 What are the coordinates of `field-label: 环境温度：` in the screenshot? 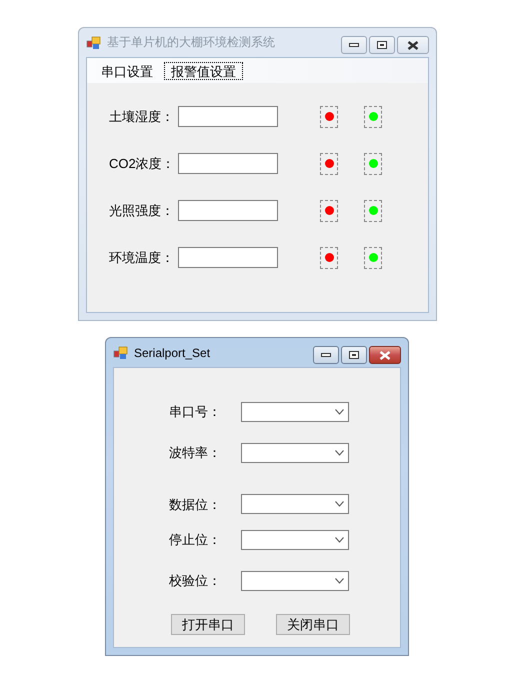 It's located at (142, 257).